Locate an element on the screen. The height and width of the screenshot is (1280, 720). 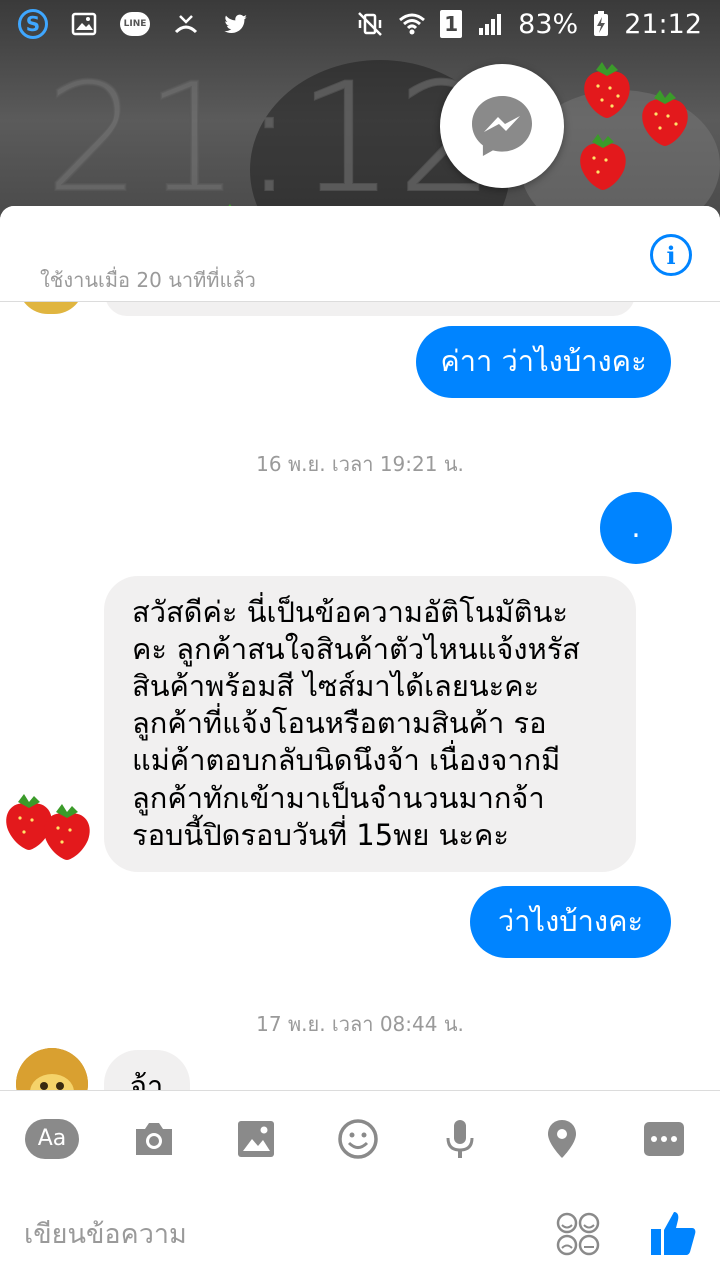
gallery-notification-icon is located at coordinates (84, 24).